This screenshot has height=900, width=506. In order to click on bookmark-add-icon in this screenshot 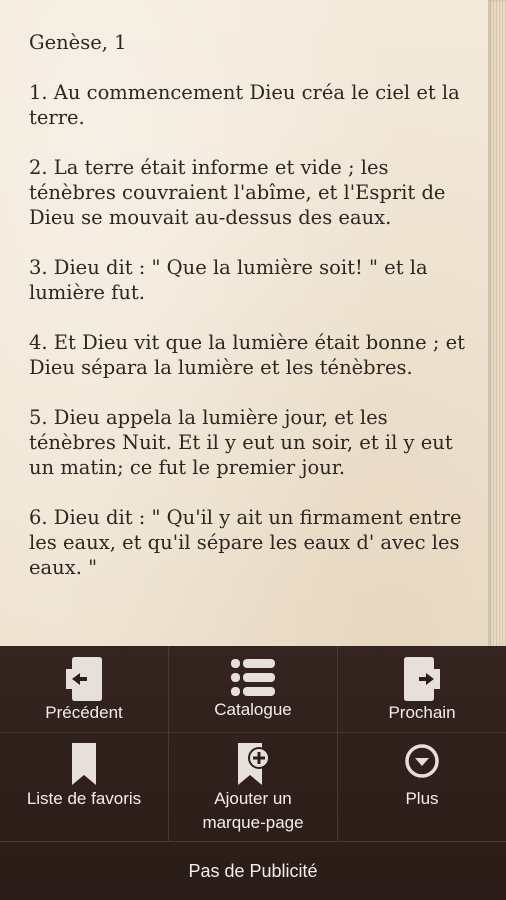, I will do `click(253, 765)`.